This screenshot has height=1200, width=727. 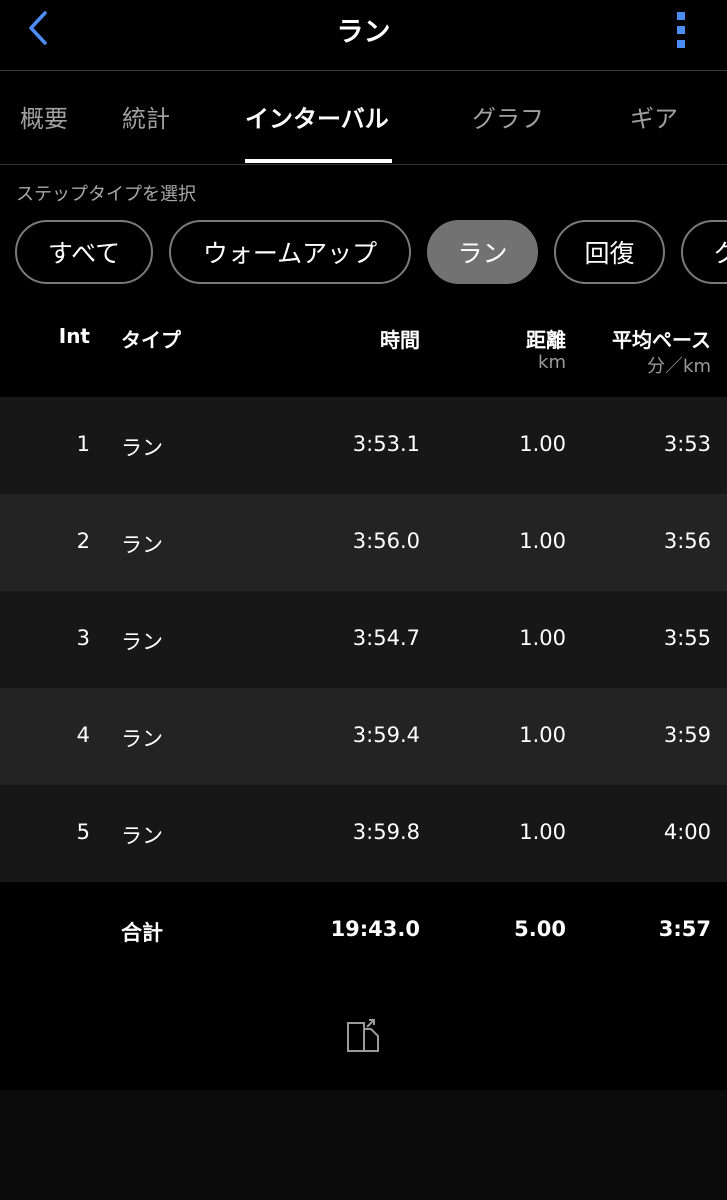 I want to click on column-header-distance: 距離, so click(x=546, y=340).